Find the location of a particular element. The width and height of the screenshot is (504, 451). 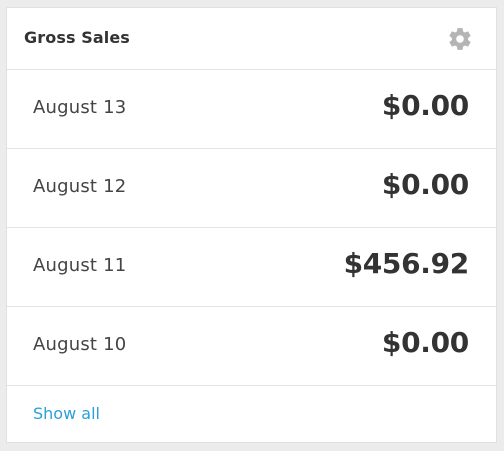

widget-title: Gross Sales is located at coordinates (77, 37).